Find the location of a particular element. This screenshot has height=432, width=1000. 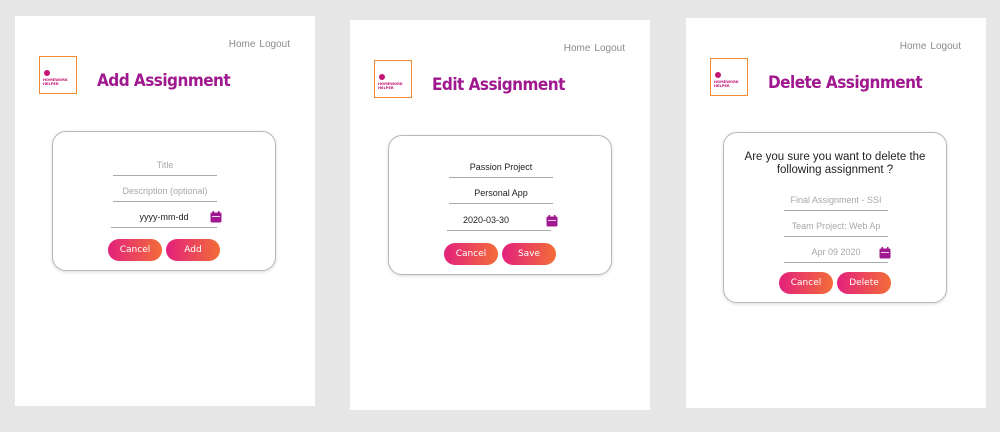

add-button: Add is located at coordinates (193, 250).